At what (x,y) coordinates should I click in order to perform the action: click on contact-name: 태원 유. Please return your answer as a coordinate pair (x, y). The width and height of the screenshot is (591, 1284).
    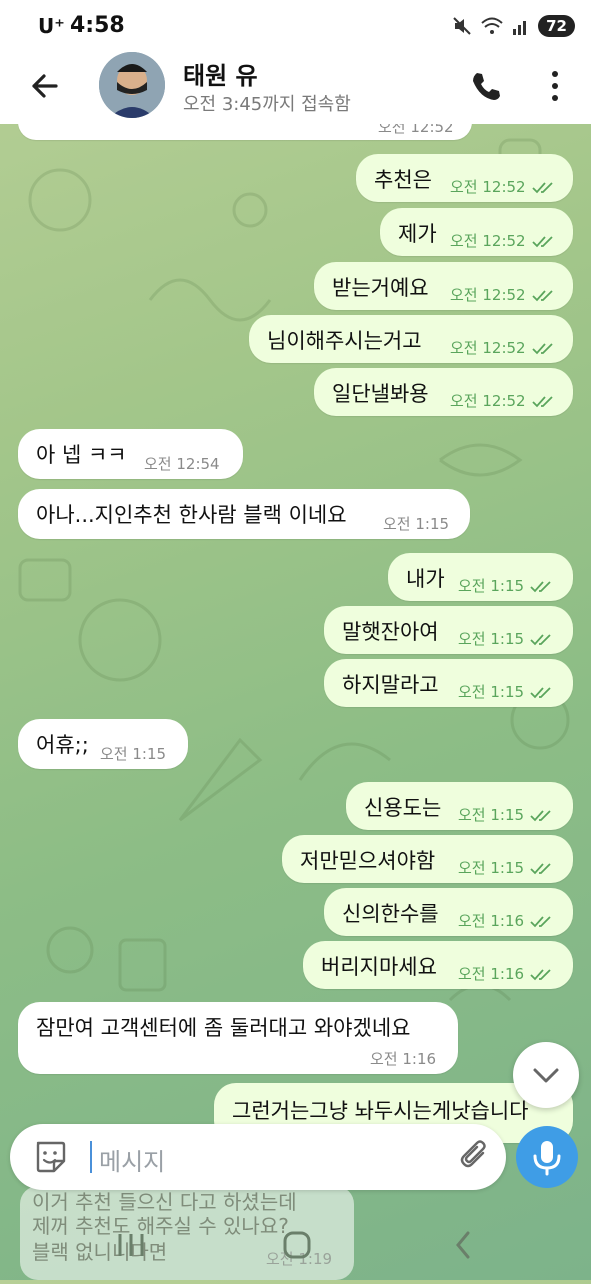
    Looking at the image, I should click on (220, 73).